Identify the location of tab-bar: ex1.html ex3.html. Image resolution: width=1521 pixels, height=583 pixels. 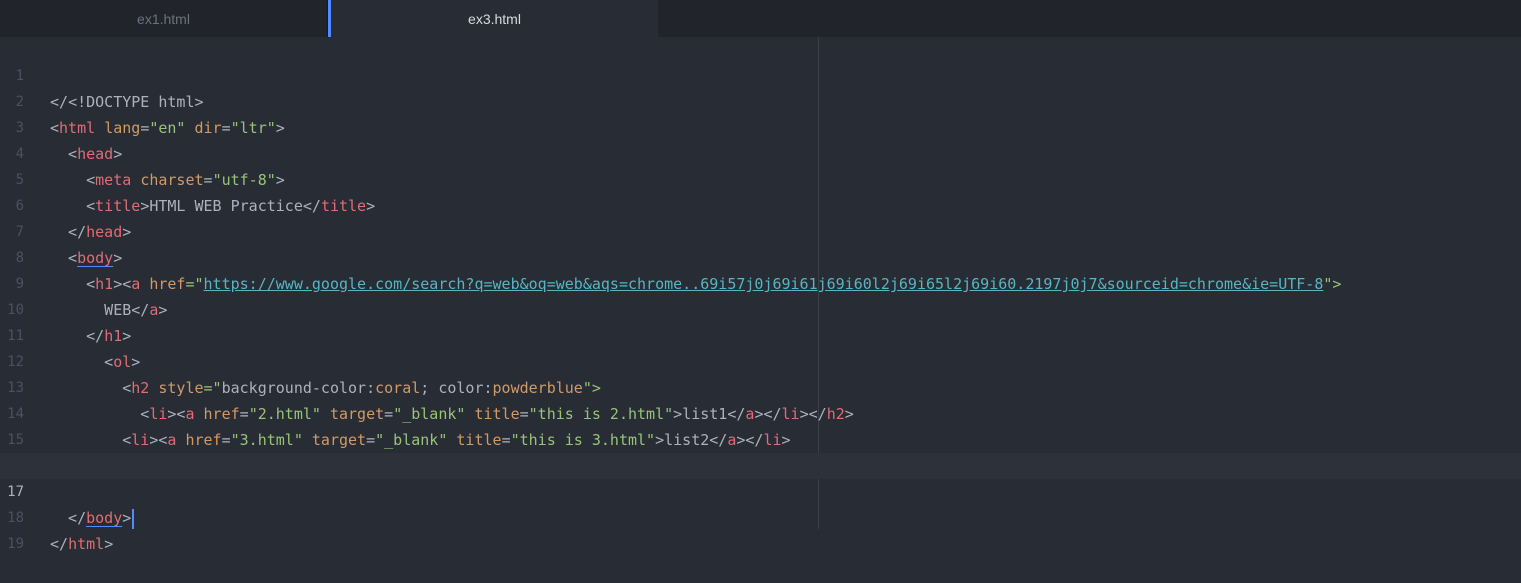
(760, 18).